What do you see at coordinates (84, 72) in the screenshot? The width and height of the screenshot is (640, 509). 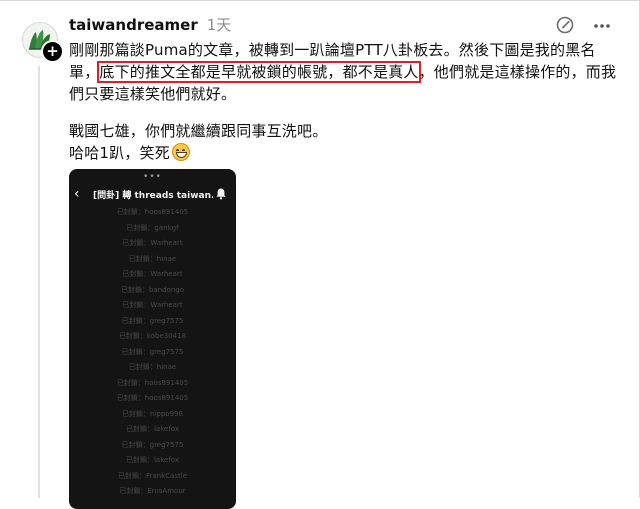 I see `post-line-2-prefix: 單，` at bounding box center [84, 72].